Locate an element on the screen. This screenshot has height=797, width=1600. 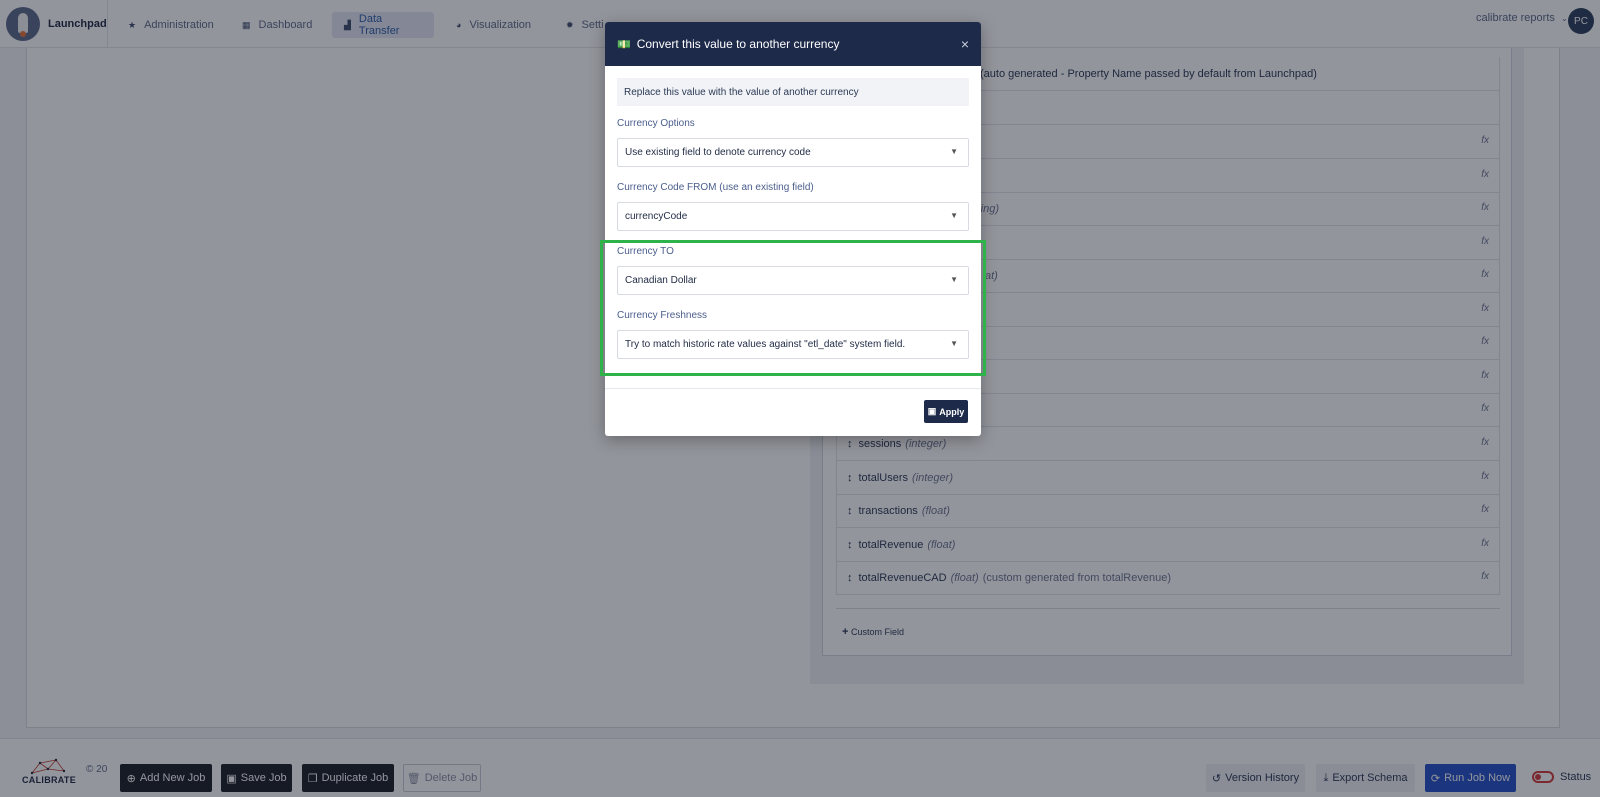
divider is located at coordinates (793, 388).